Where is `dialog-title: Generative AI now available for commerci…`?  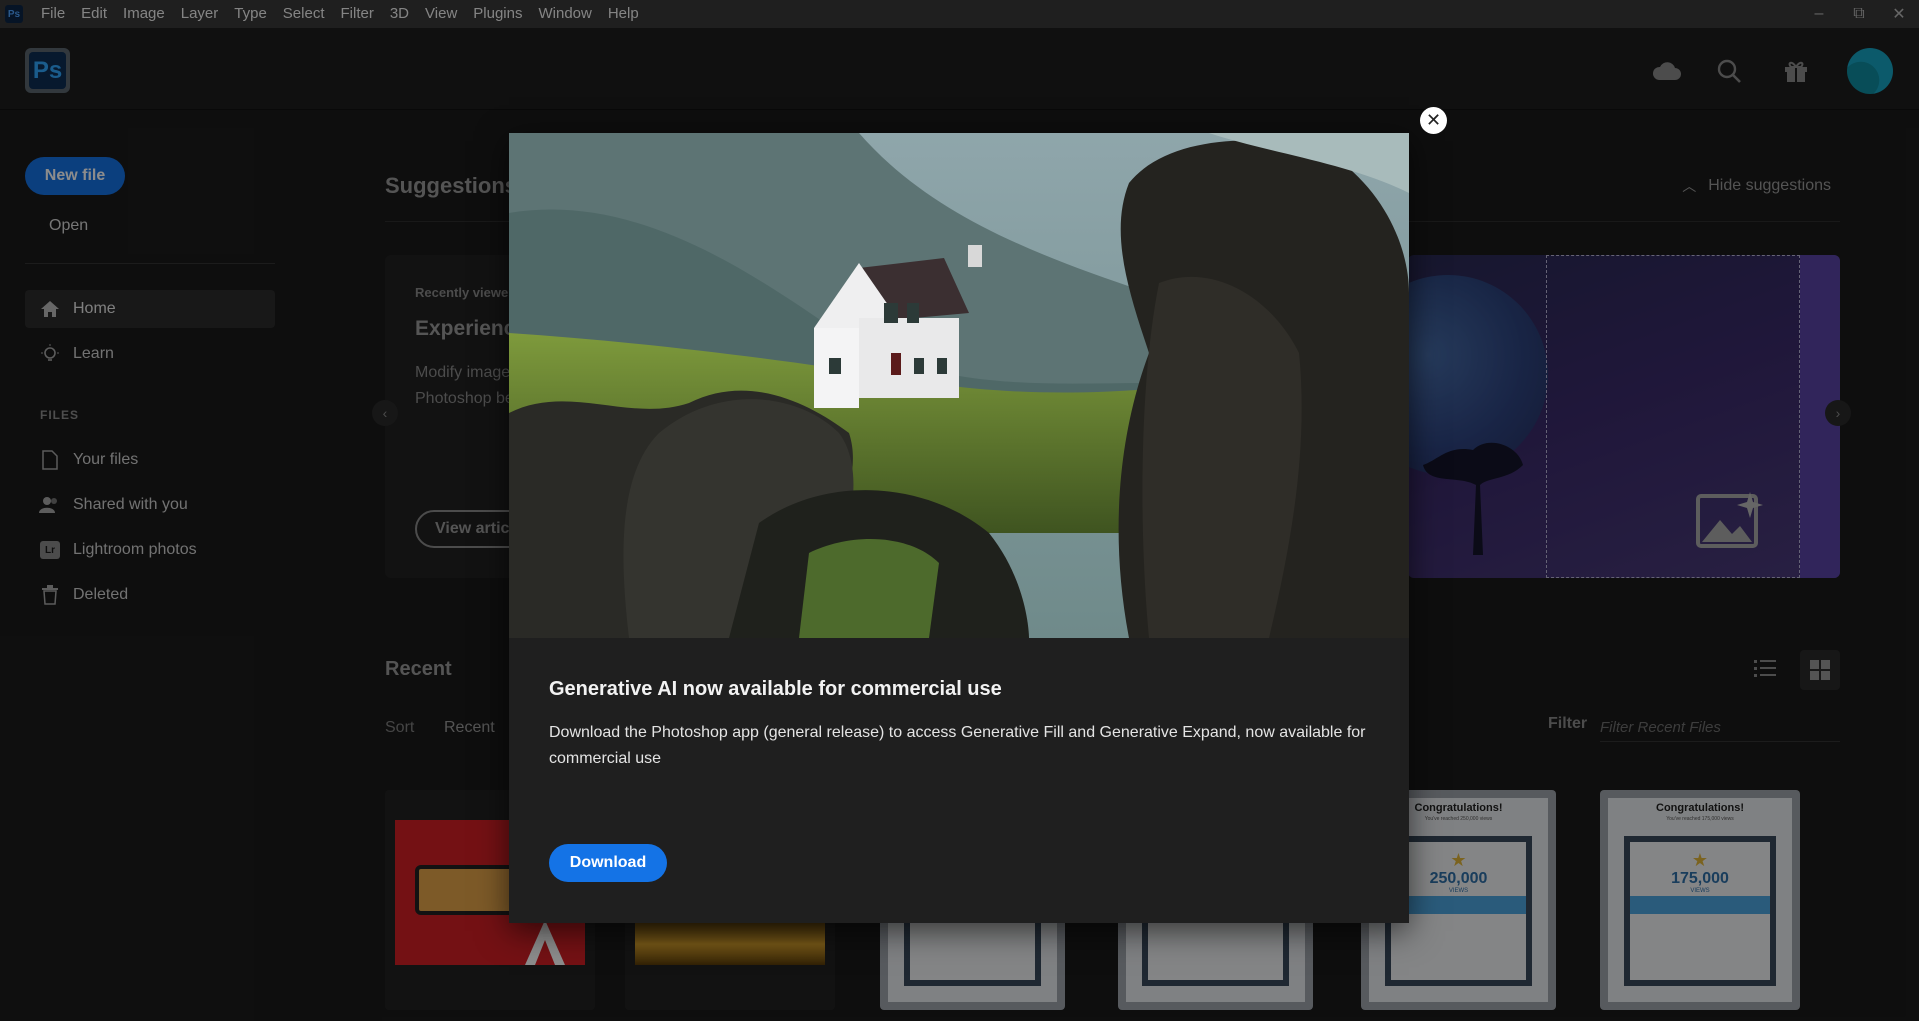 dialog-title: Generative AI now available for commerci… is located at coordinates (775, 689).